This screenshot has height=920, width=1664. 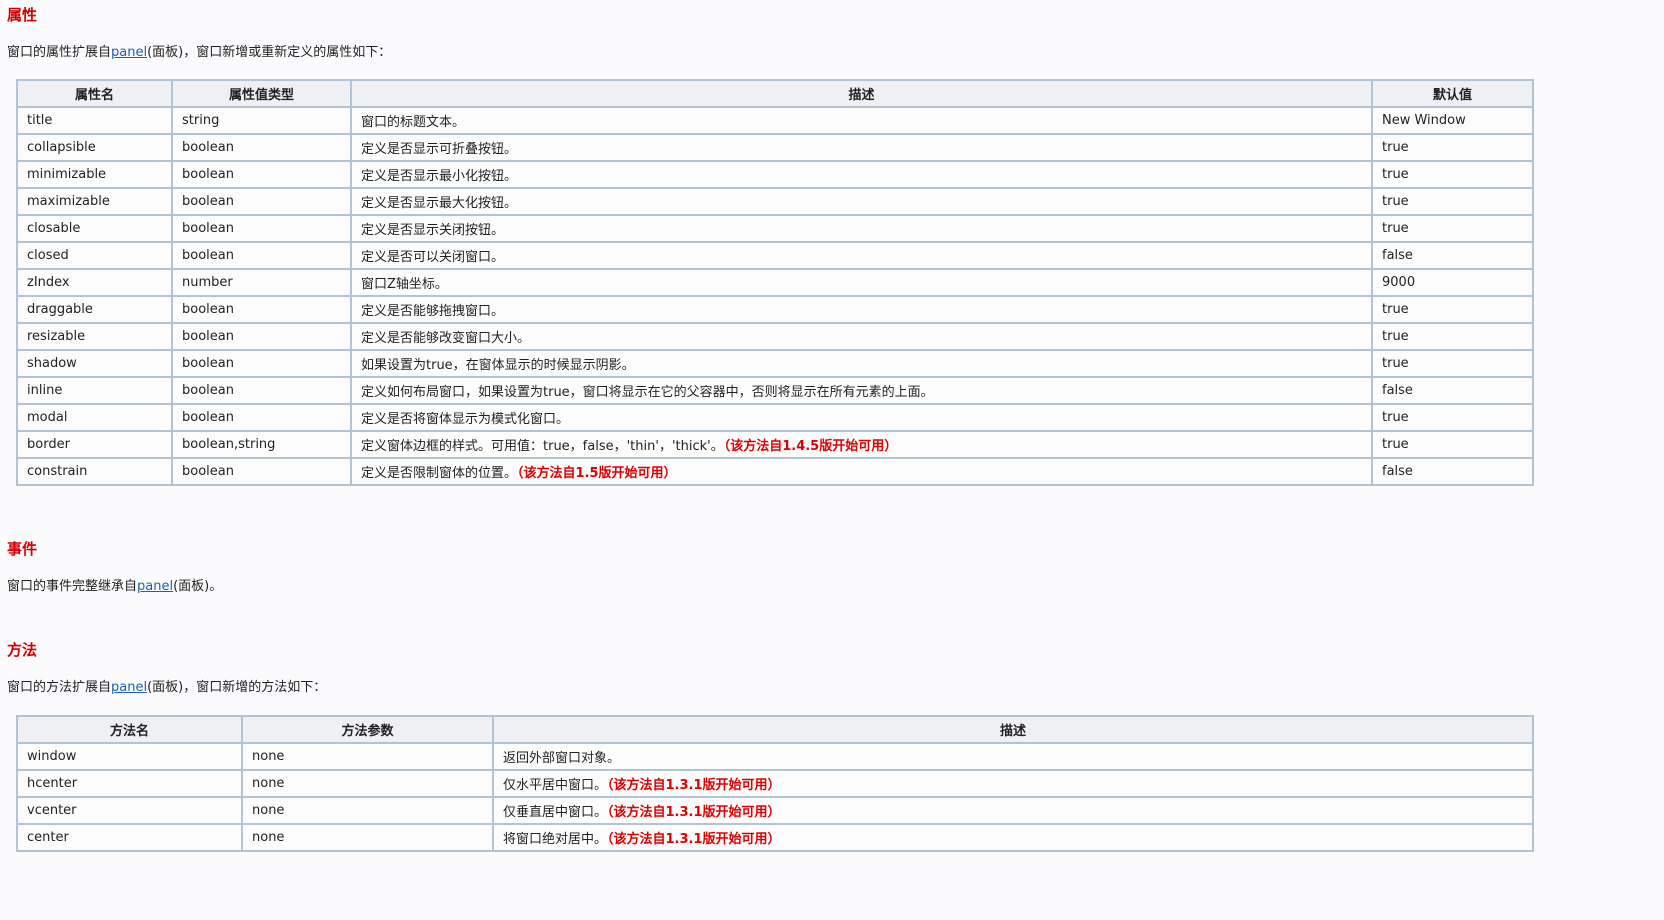 What do you see at coordinates (861, 228) in the screenshot?
I see `property-description-cell: 定义是否显示关闭按钮。` at bounding box center [861, 228].